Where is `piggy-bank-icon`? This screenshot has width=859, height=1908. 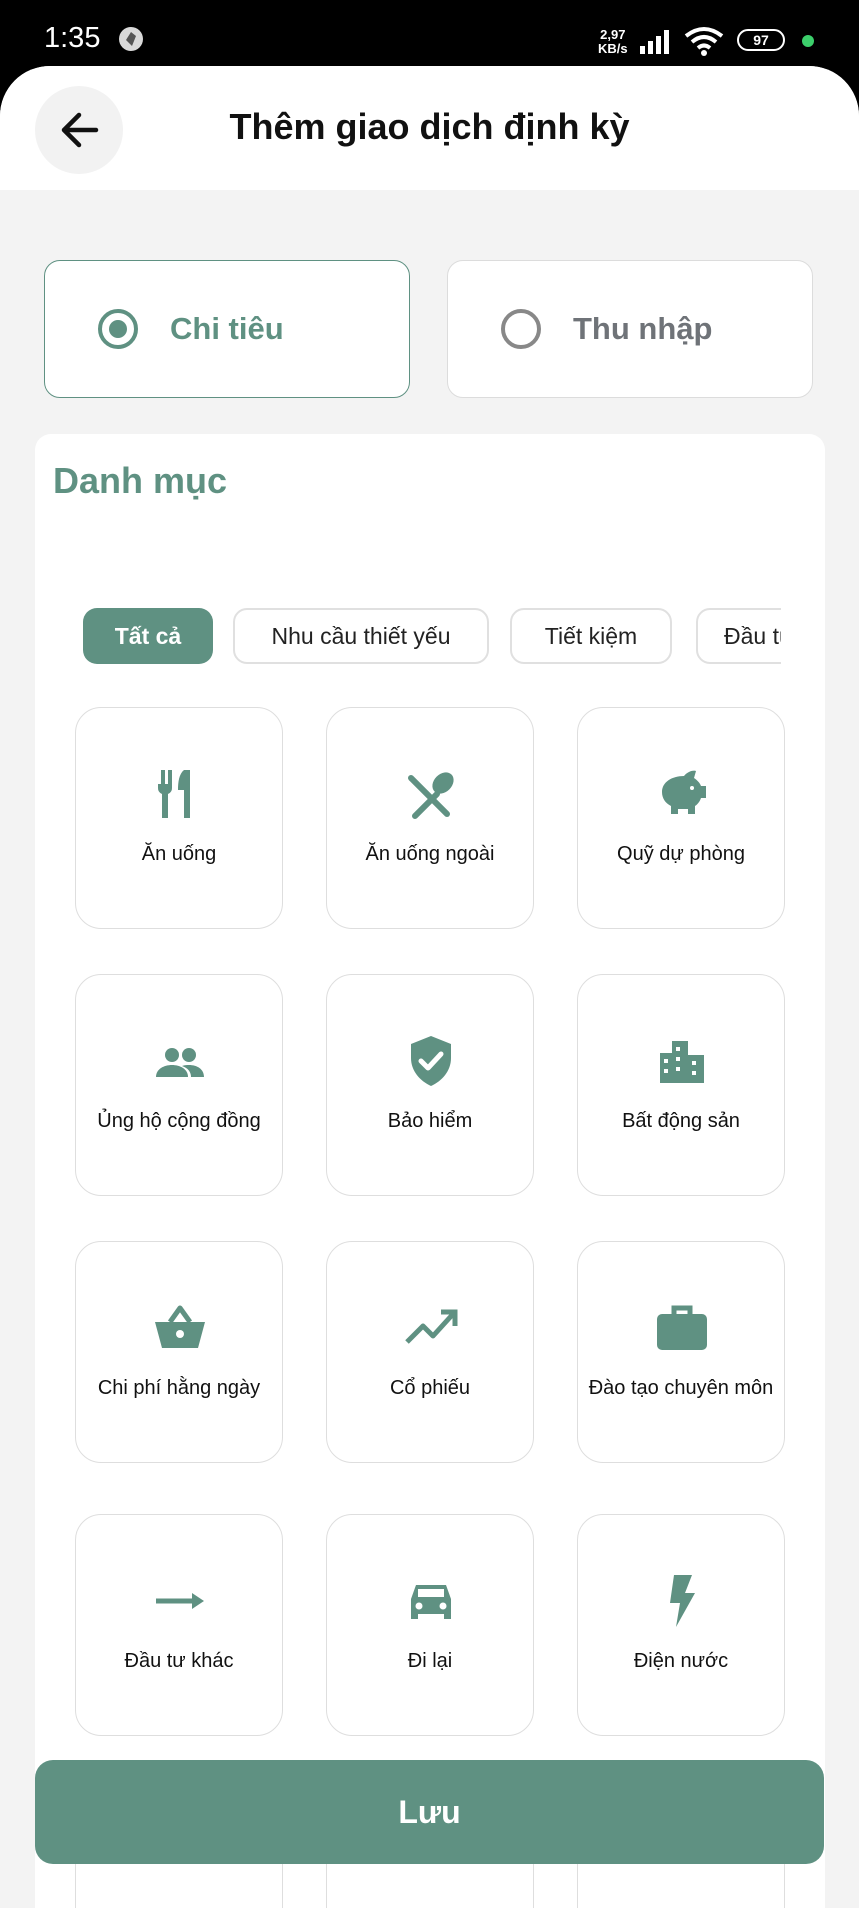
piggy-bank-icon is located at coordinates (684, 792).